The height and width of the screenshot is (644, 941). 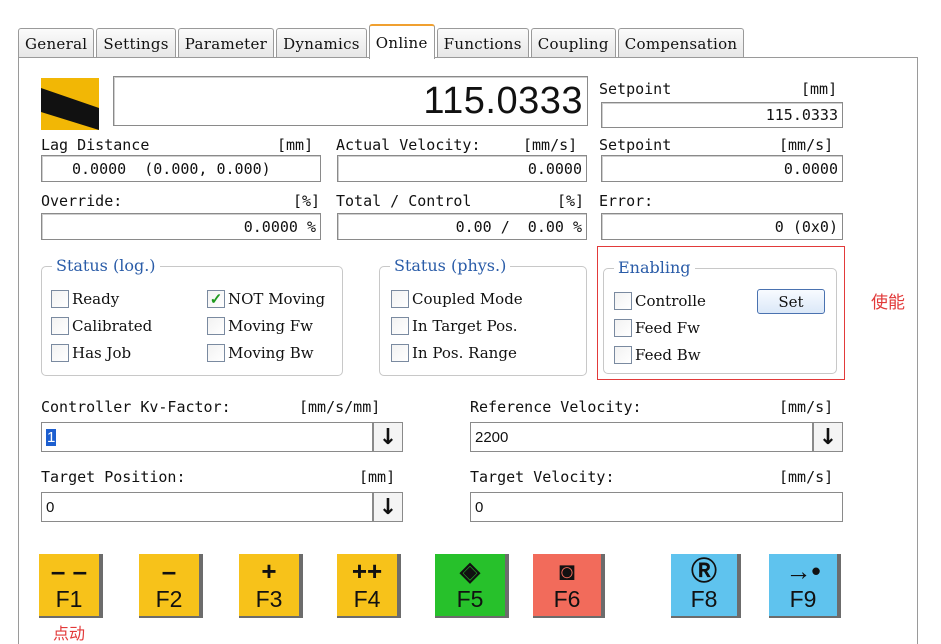 What do you see at coordinates (401, 41) in the screenshot?
I see `tab-online: Online` at bounding box center [401, 41].